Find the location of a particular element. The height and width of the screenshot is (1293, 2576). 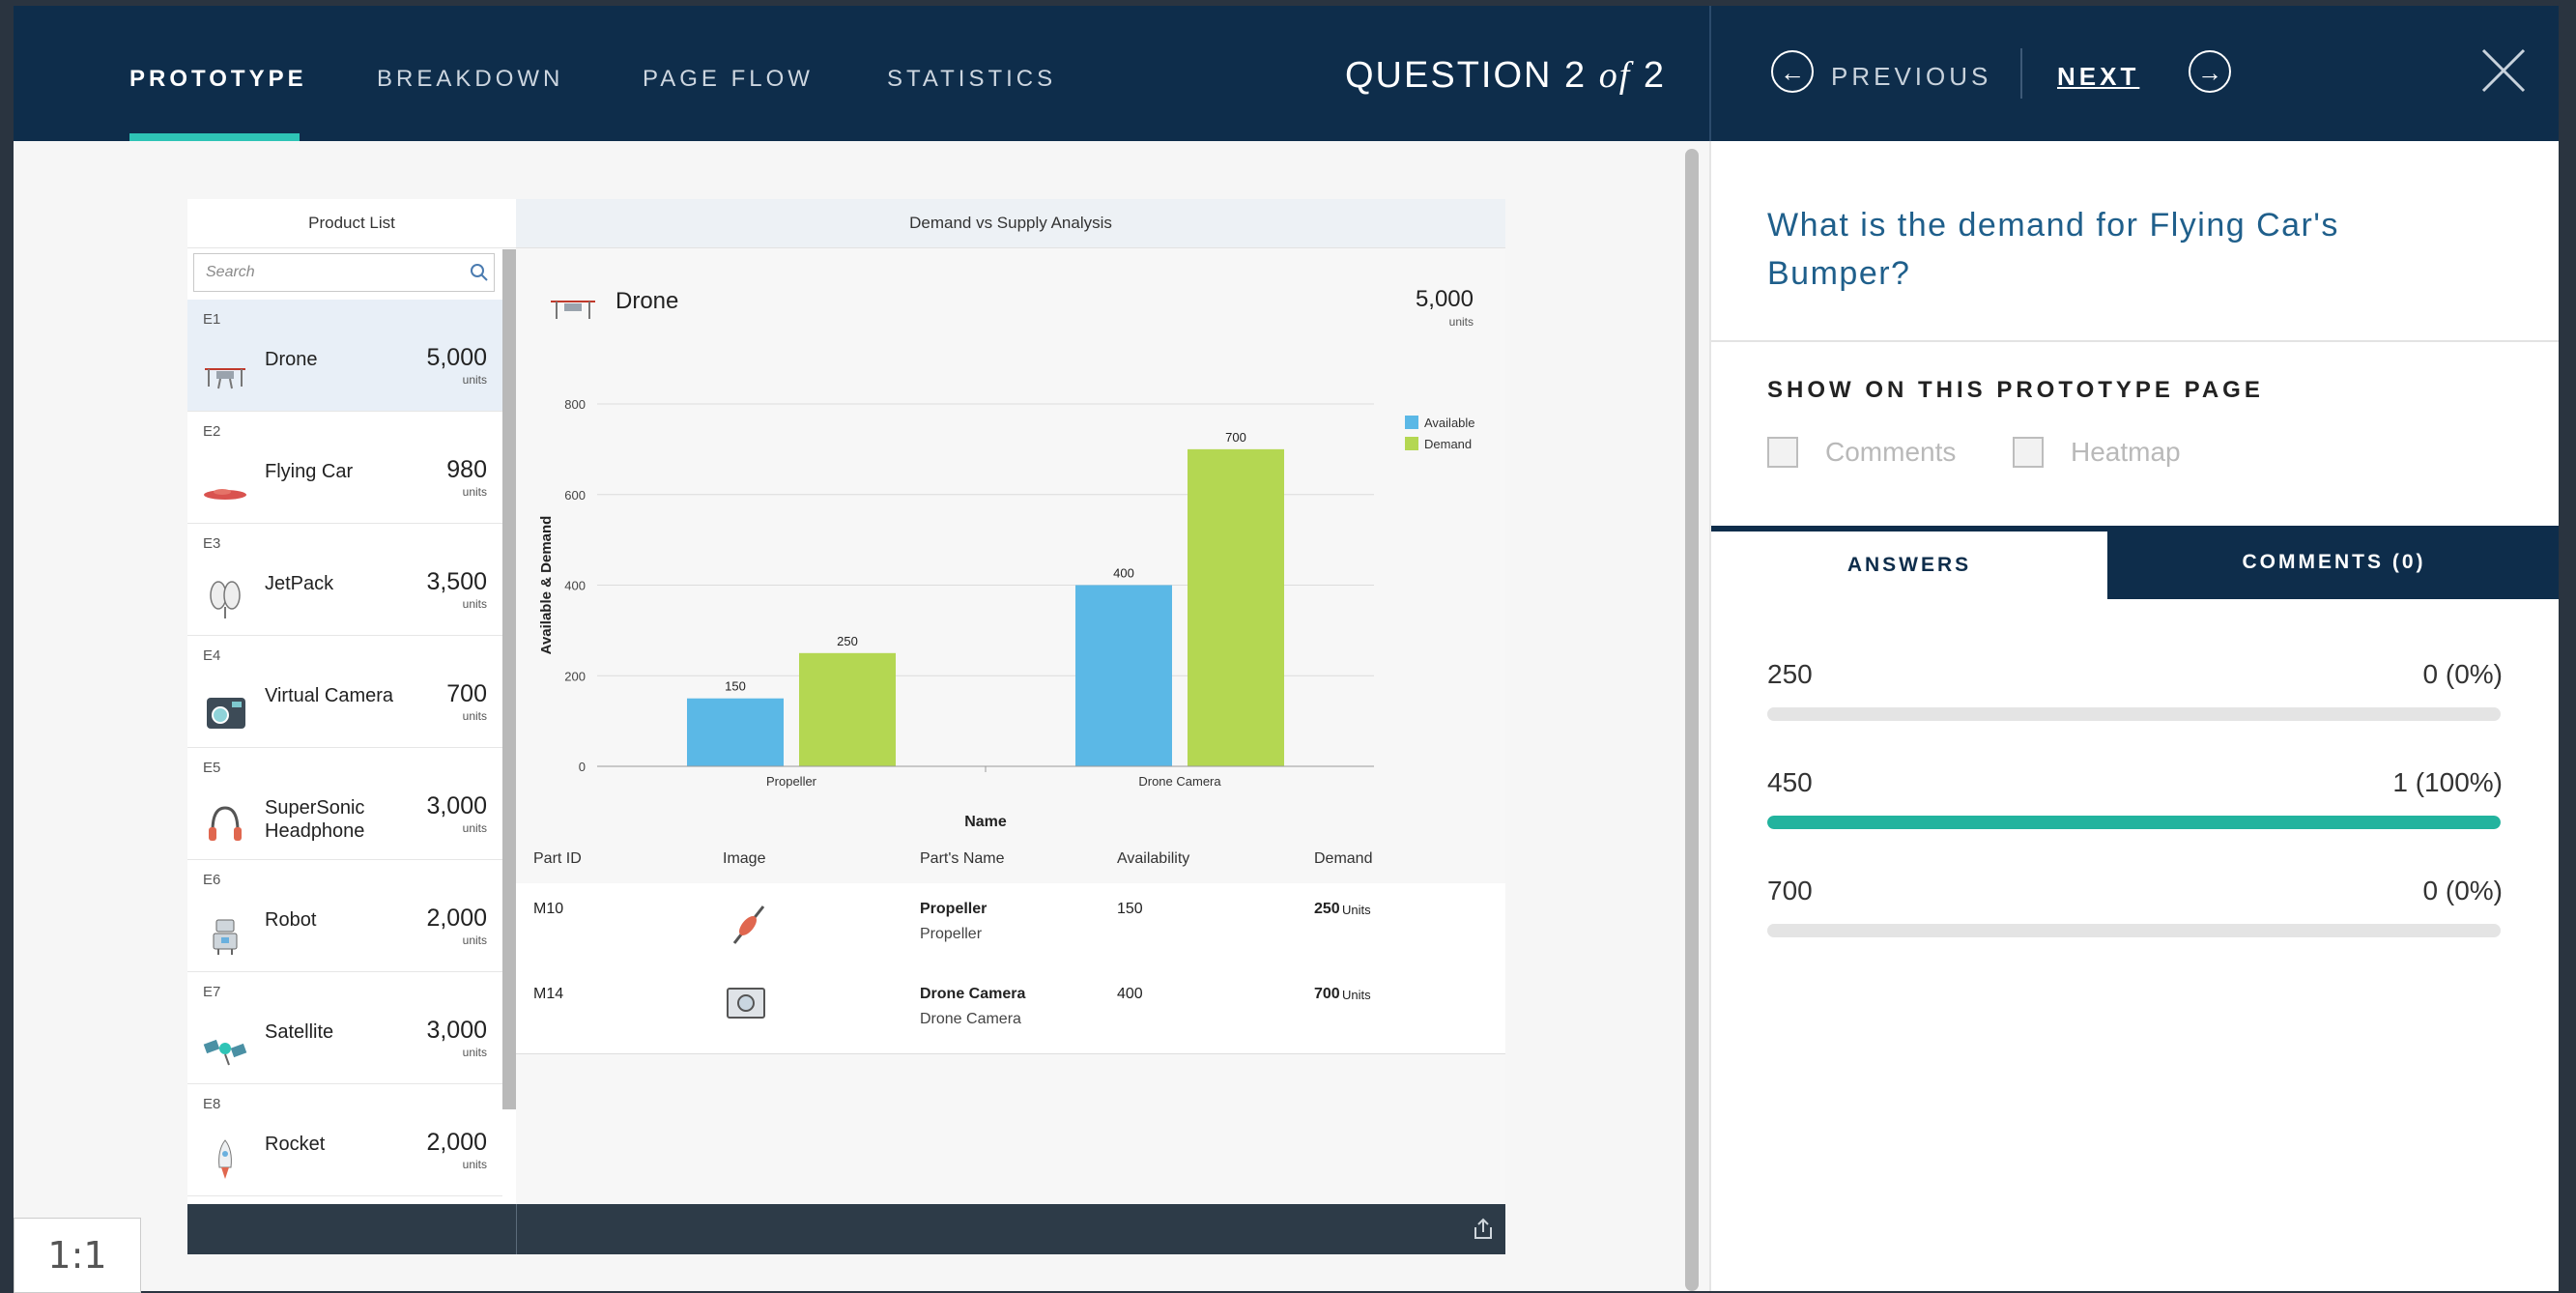

comments-checkbox is located at coordinates (1783, 453).